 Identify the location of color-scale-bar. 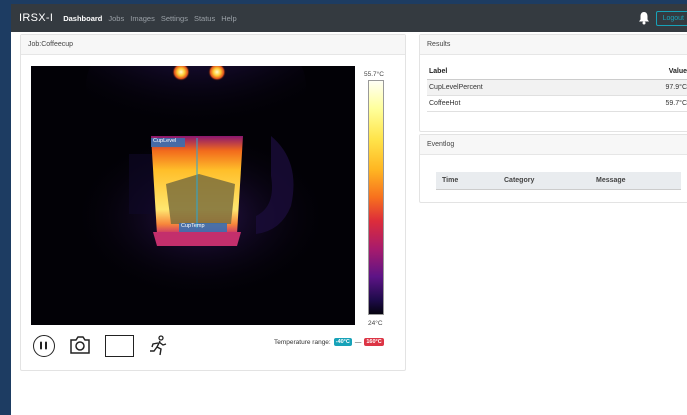
(376, 197).